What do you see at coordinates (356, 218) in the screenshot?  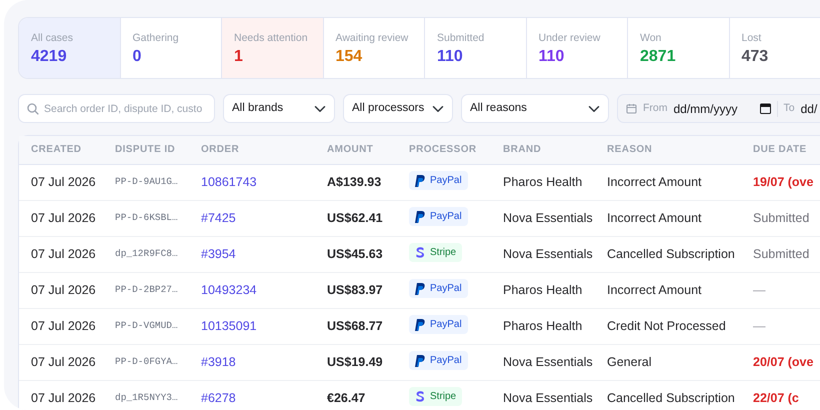 I see `amount: US$62.41` at bounding box center [356, 218].